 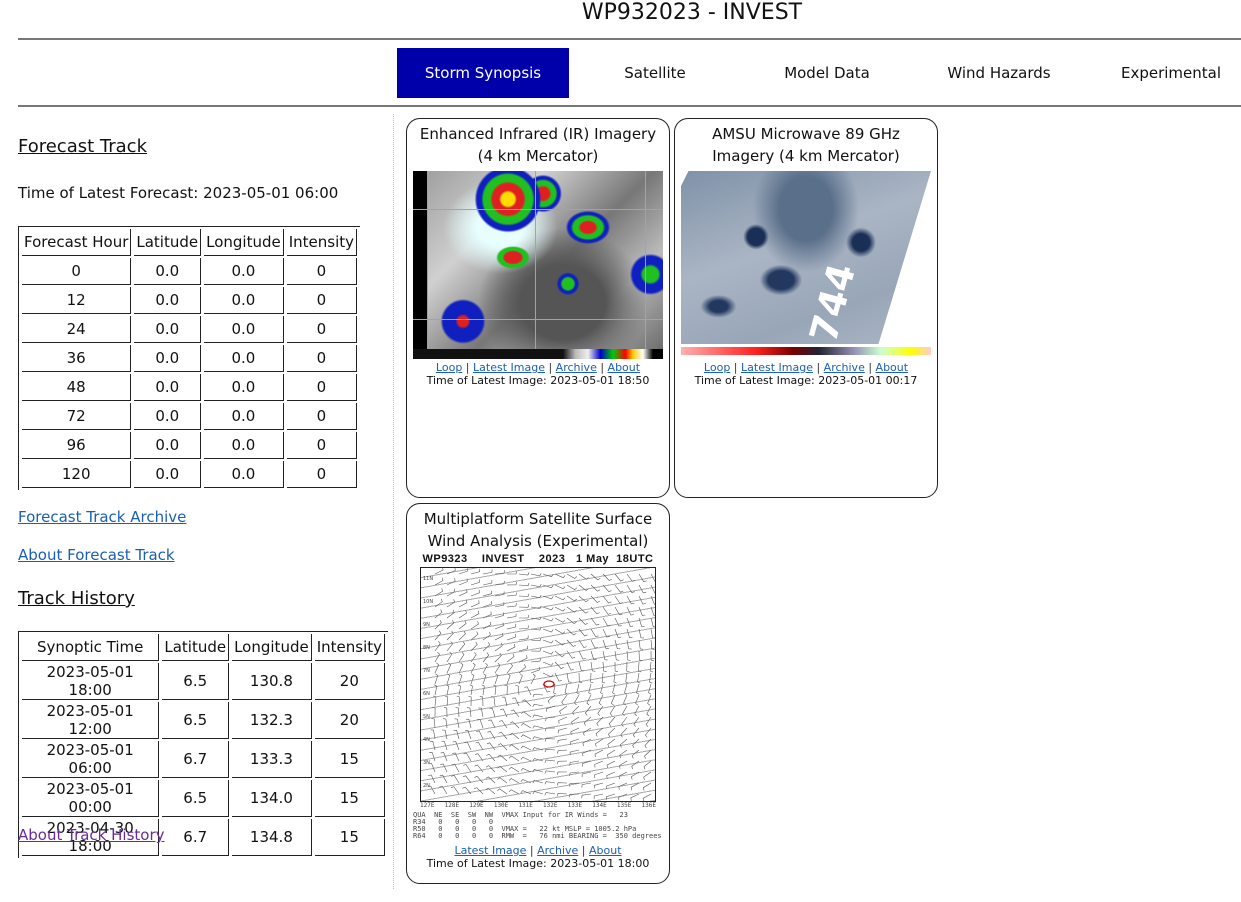 I want to click on table-cell: 0, so click(x=322, y=445).